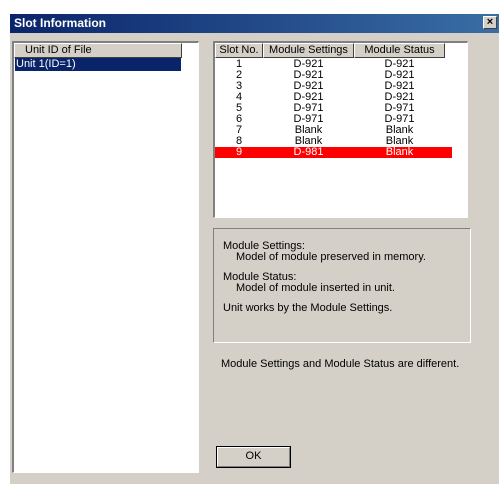  Describe the element at coordinates (315, 288) in the screenshot. I see `module-status-description: Model of module inserted in unit.` at that location.